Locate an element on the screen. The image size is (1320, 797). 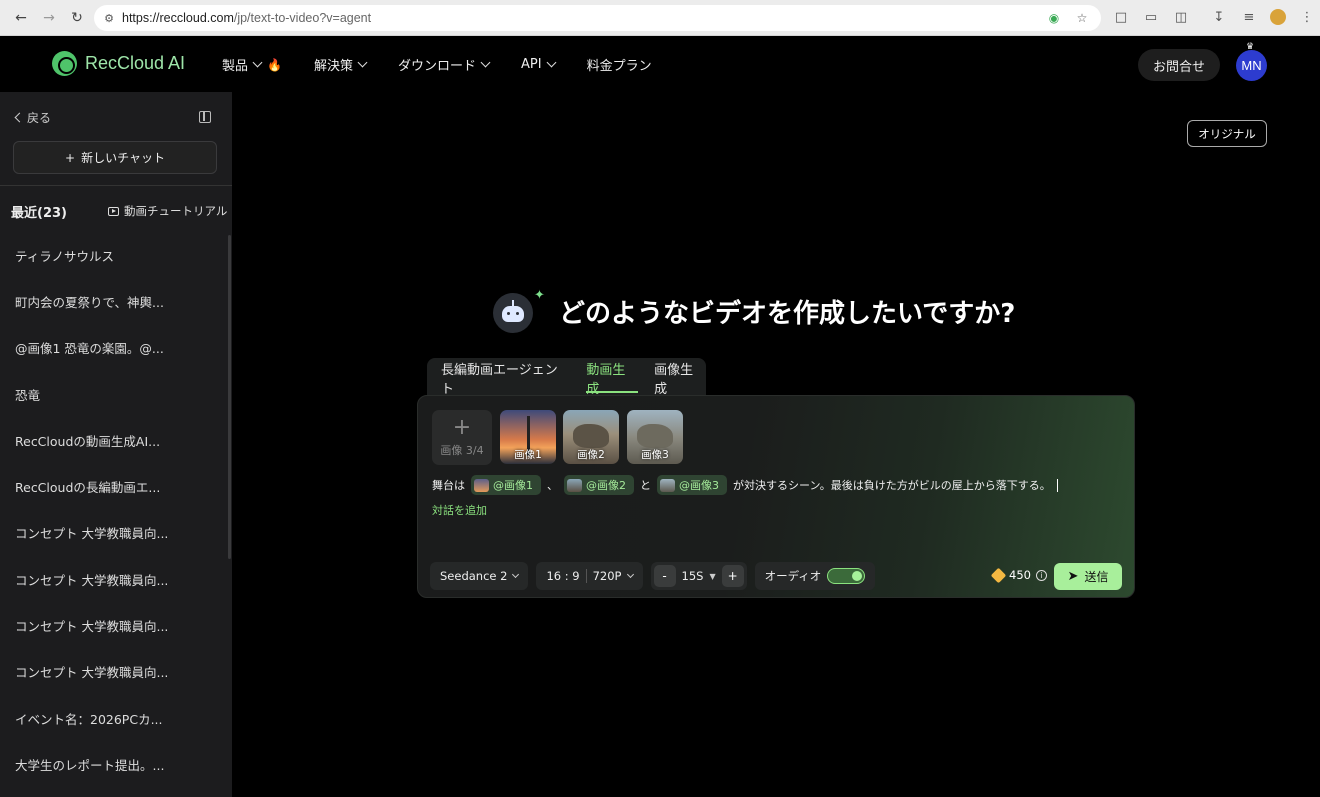
text-cursor is located at coordinates (1057, 485).